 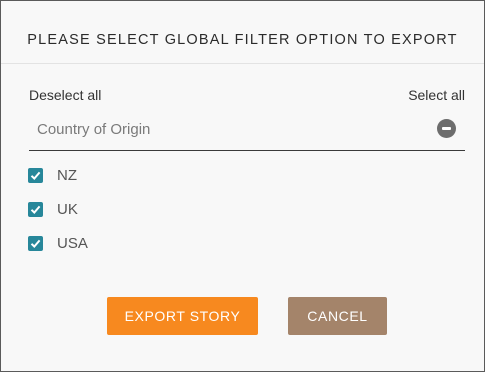 What do you see at coordinates (436, 95) in the screenshot?
I see `select-all-link: Select all` at bounding box center [436, 95].